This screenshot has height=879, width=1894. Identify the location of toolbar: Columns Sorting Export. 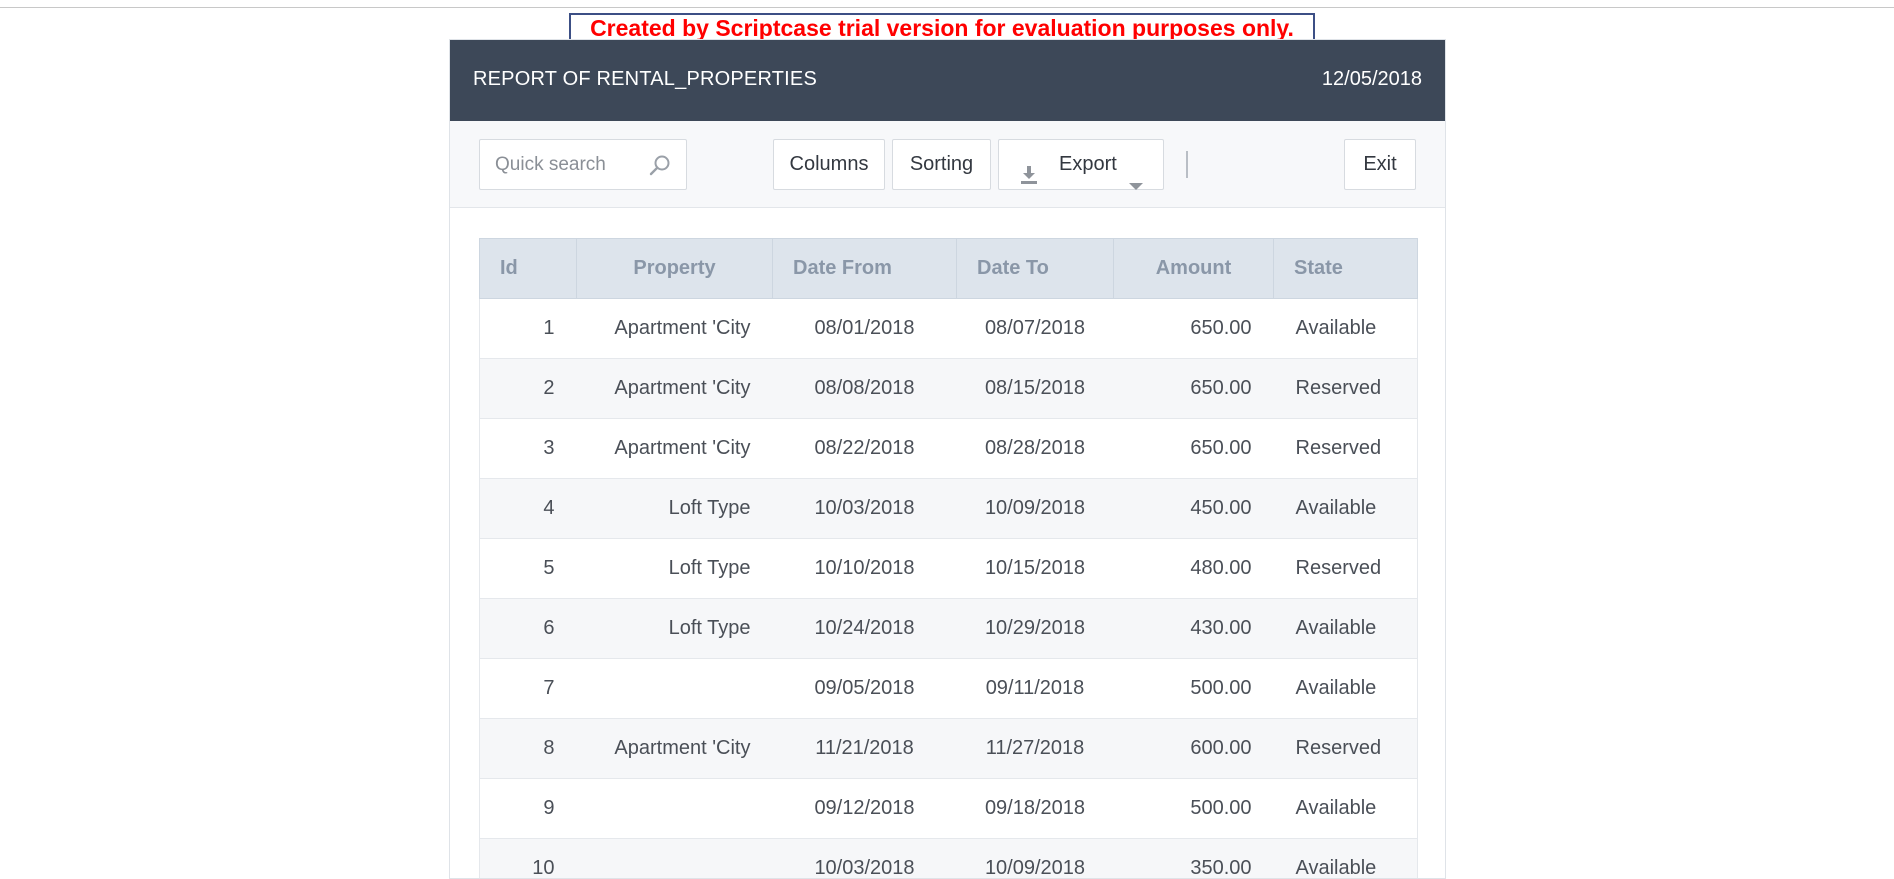
(947, 164).